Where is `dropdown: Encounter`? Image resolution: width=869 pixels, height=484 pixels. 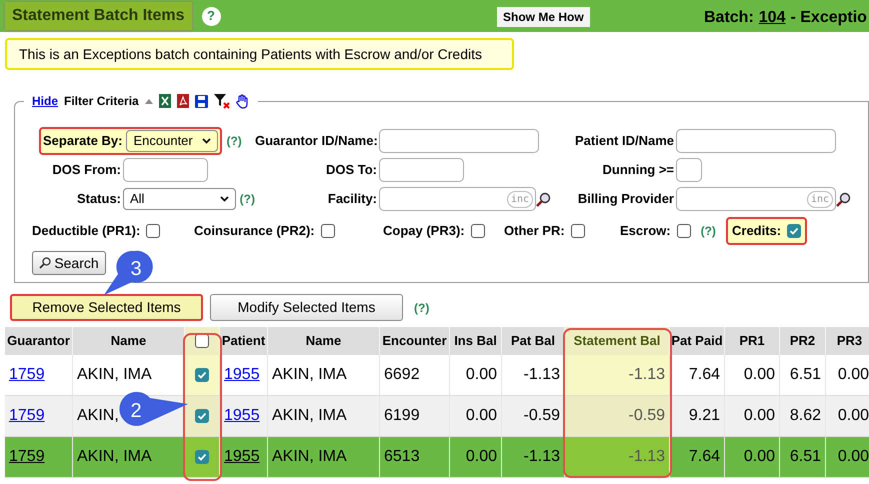 dropdown: Encounter is located at coordinates (172, 141).